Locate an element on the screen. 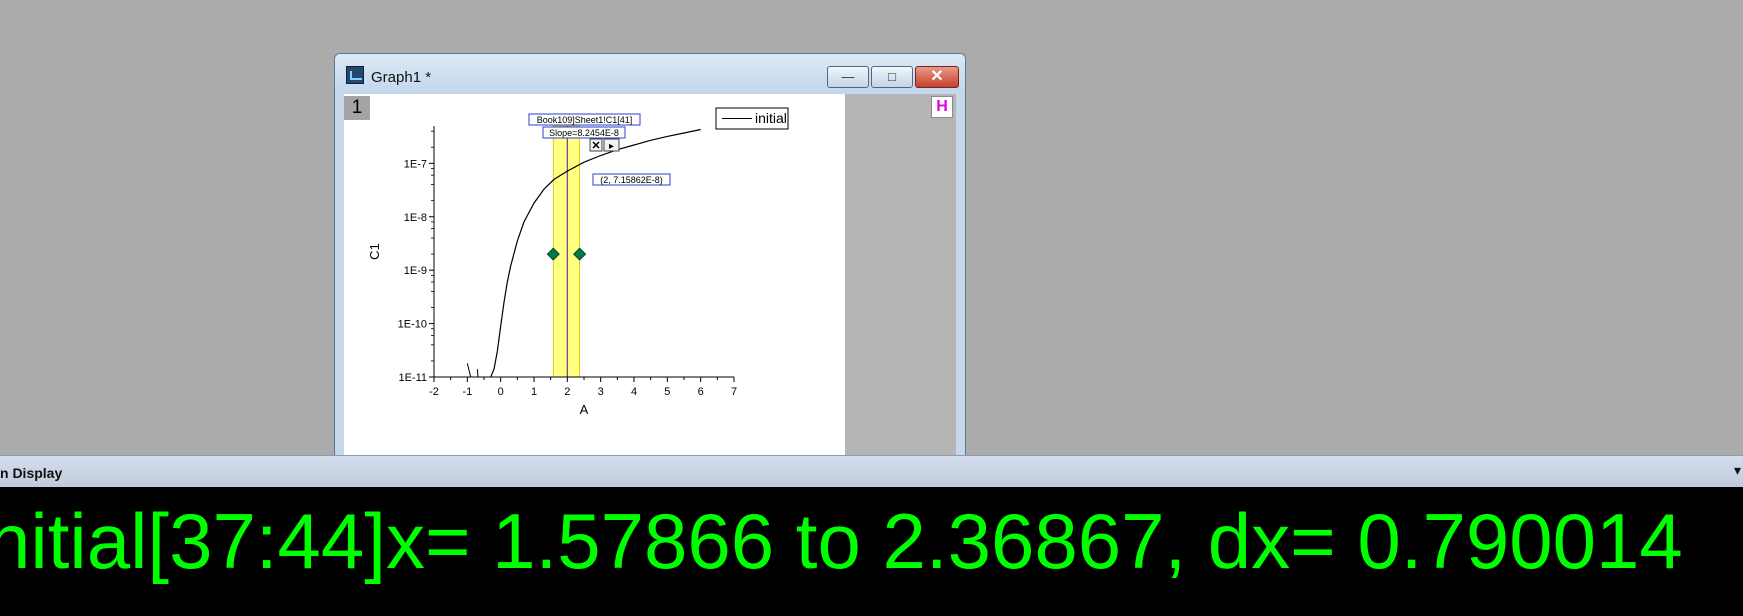 The image size is (1743, 616). close-button: ✕ is located at coordinates (937, 77).